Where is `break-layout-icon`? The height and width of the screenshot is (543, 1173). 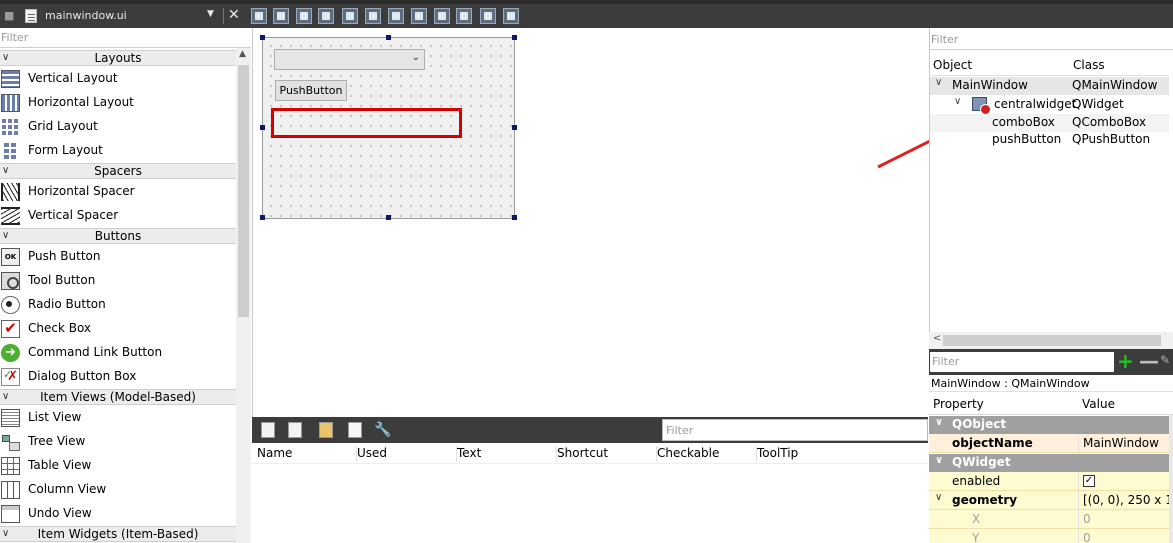
break-layout-icon is located at coordinates (488, 16).